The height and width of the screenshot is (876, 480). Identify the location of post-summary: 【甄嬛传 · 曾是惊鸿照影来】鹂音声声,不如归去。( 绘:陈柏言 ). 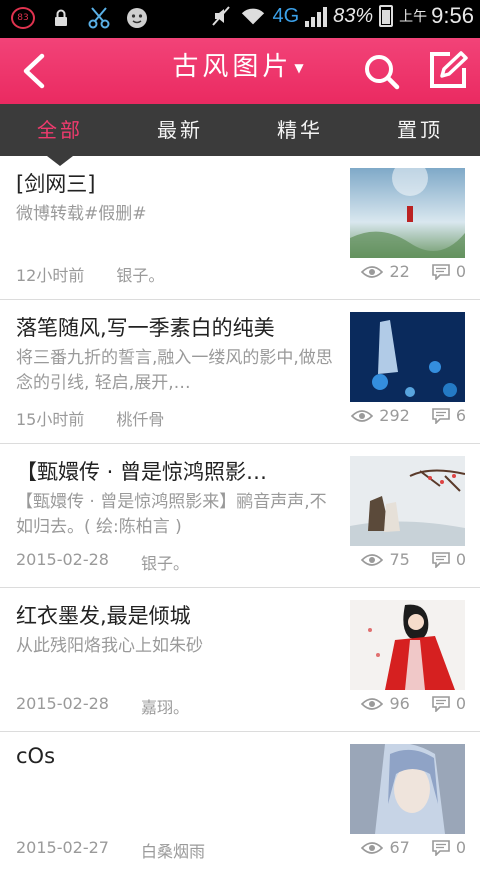
(171, 514).